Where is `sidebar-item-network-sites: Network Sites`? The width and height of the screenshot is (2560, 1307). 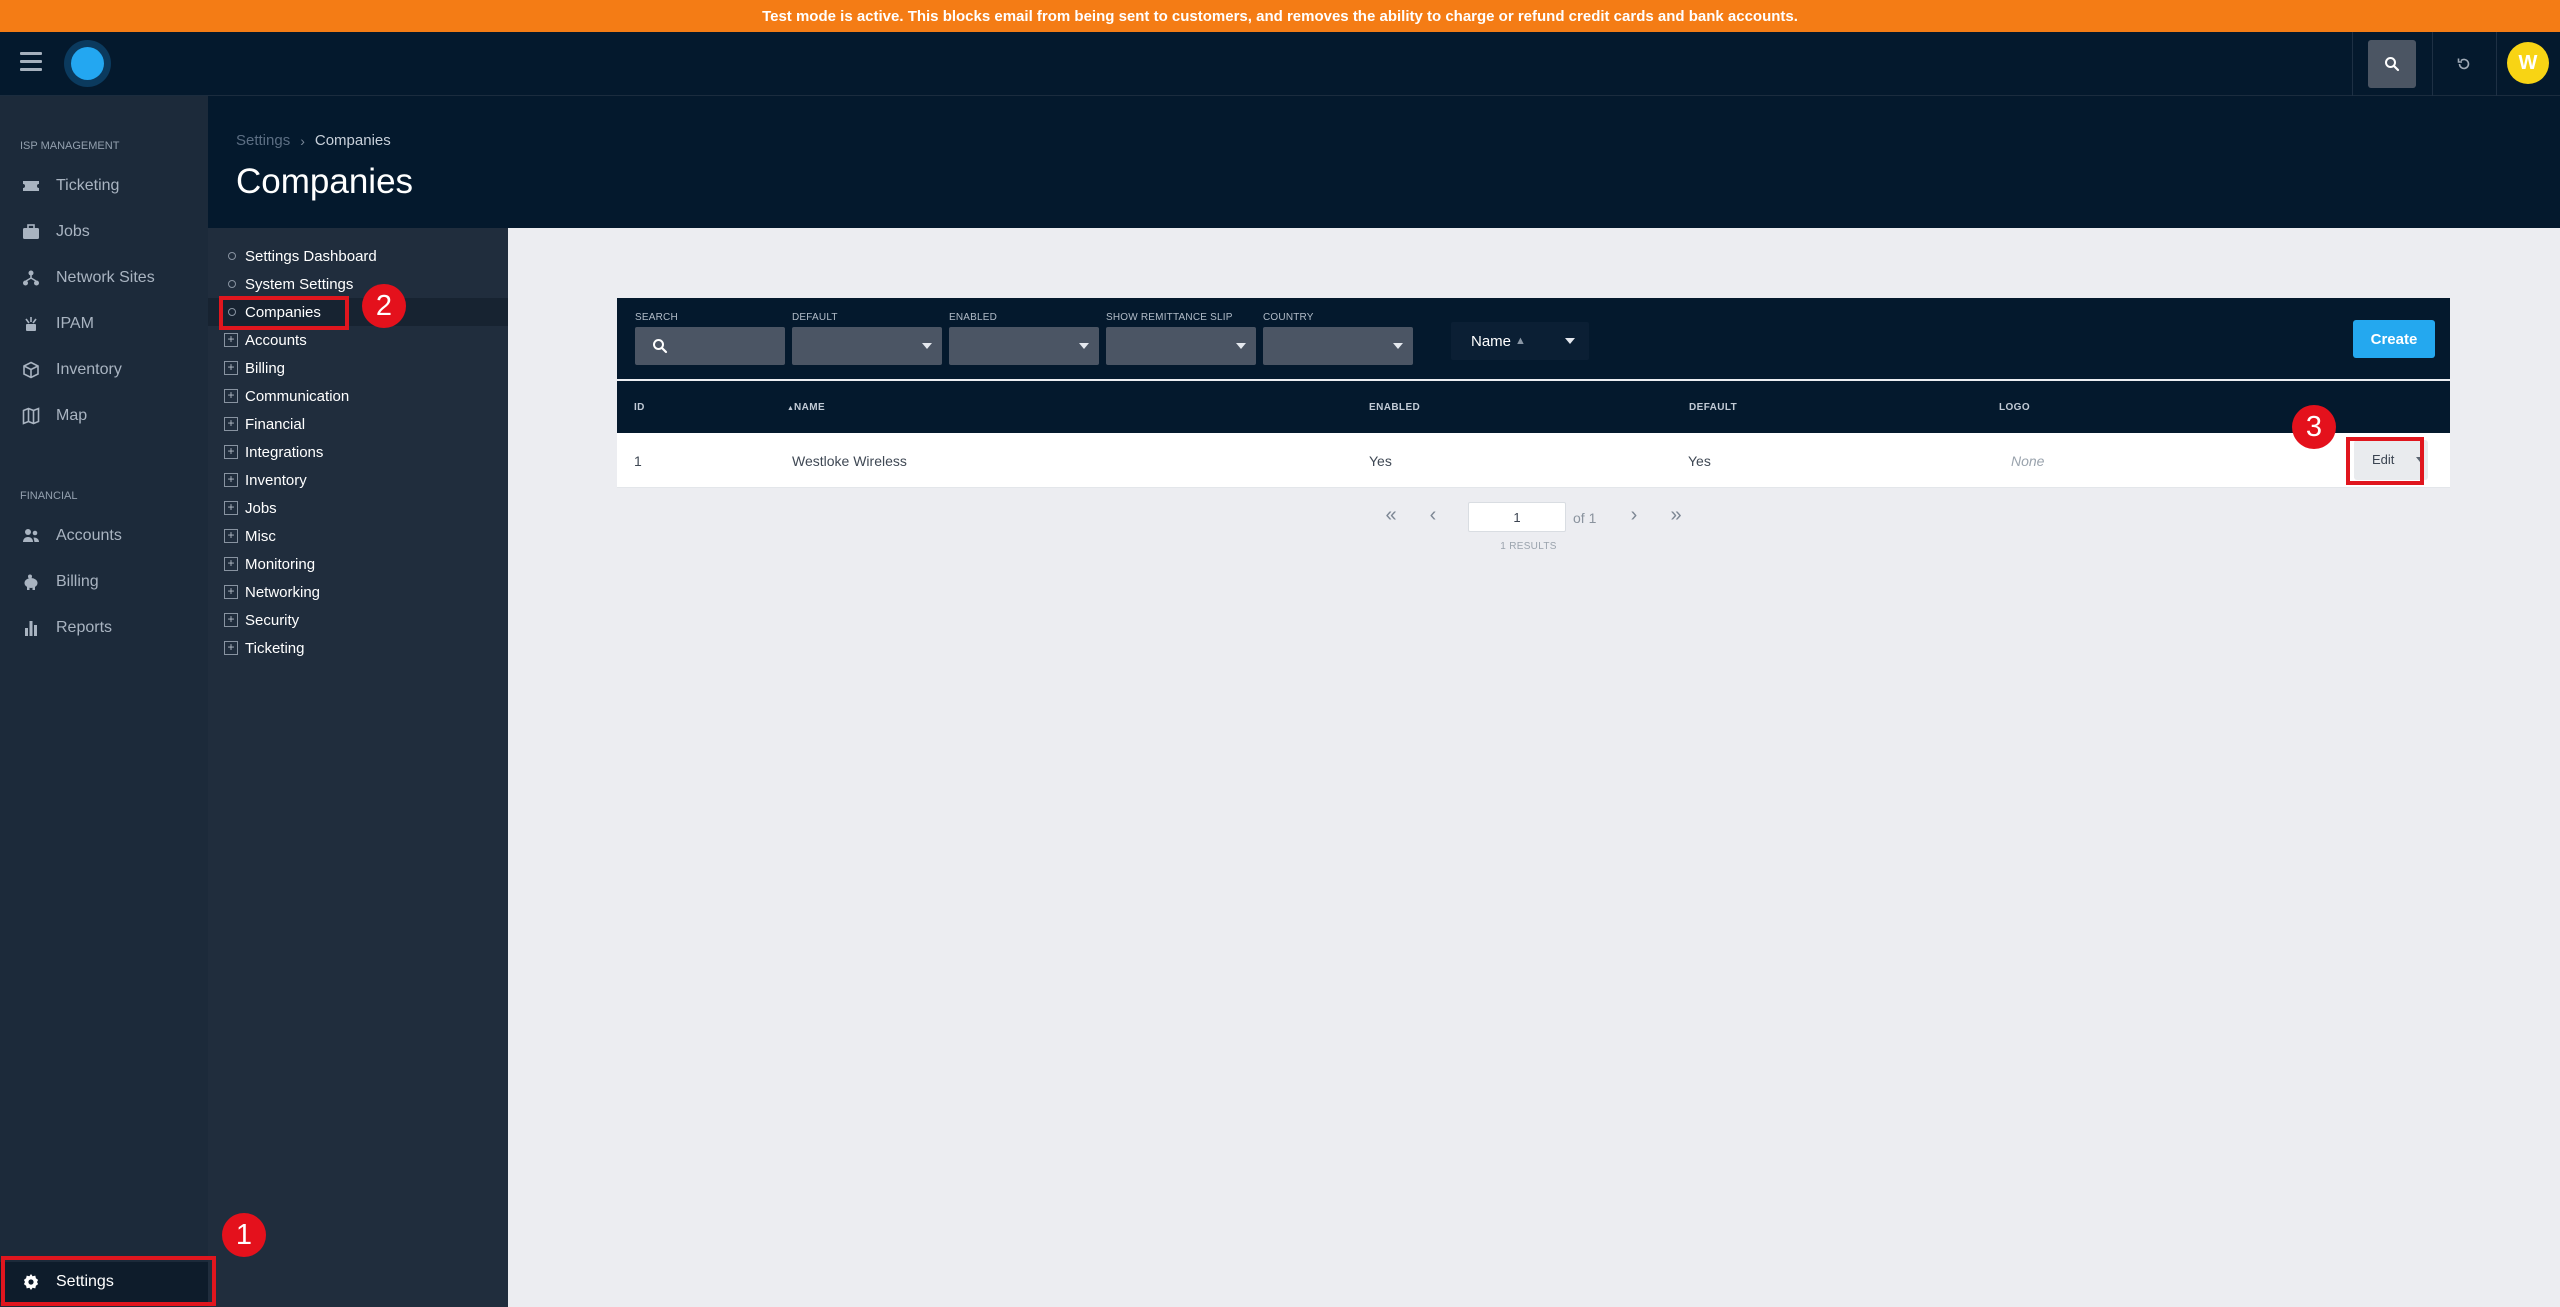
sidebar-item-network-sites: Network Sites is located at coordinates (104, 278).